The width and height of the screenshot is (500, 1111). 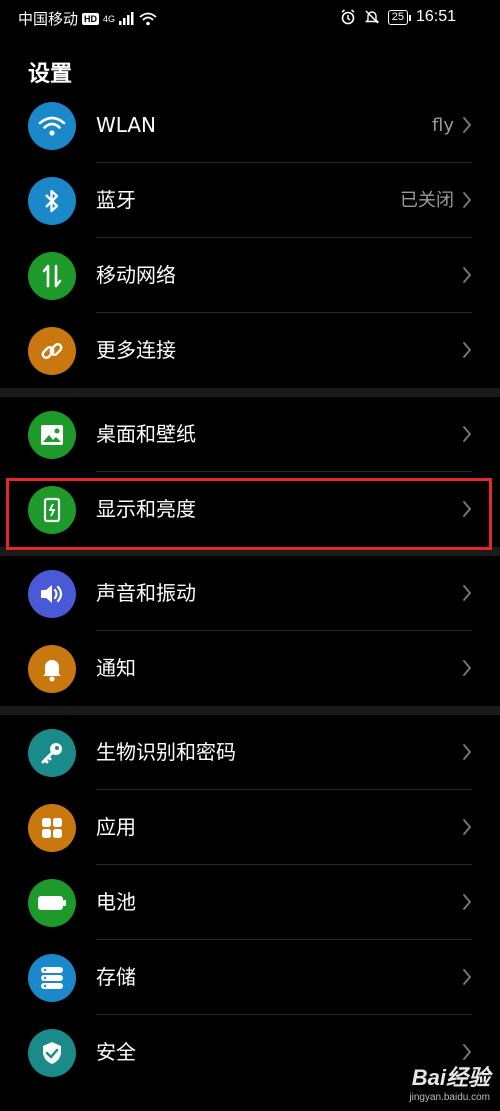 I want to click on settings-item-more-connections: 更多连接, so click(x=250, y=350).